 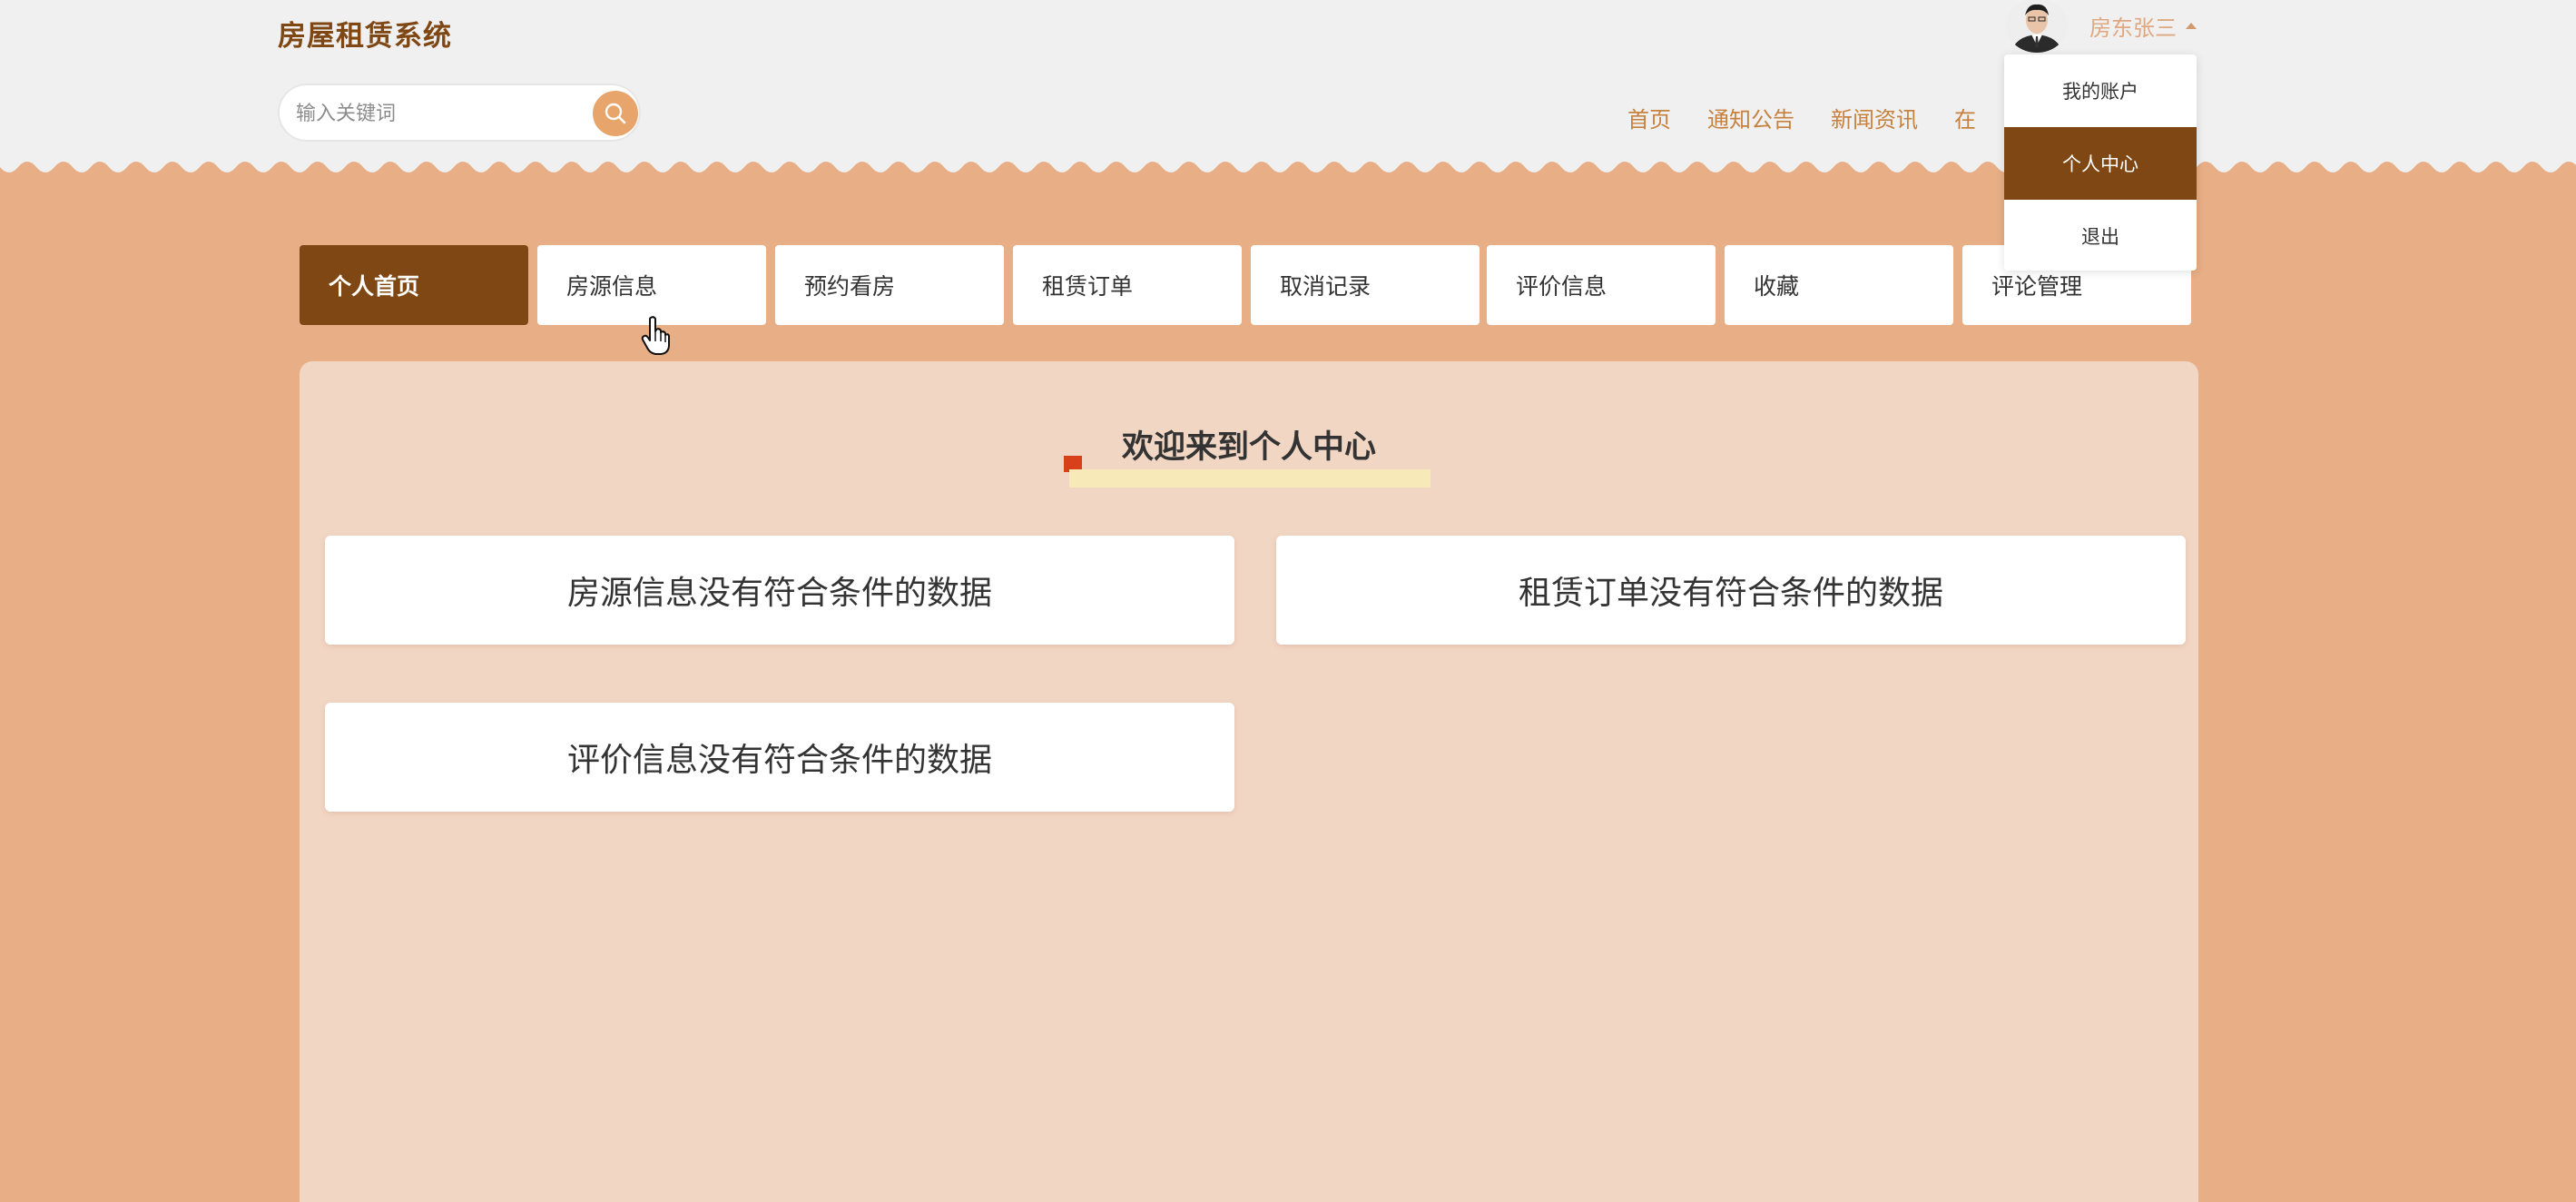 What do you see at coordinates (2100, 90) in the screenshot?
I see `dropdown-item-my-account: 我的账户` at bounding box center [2100, 90].